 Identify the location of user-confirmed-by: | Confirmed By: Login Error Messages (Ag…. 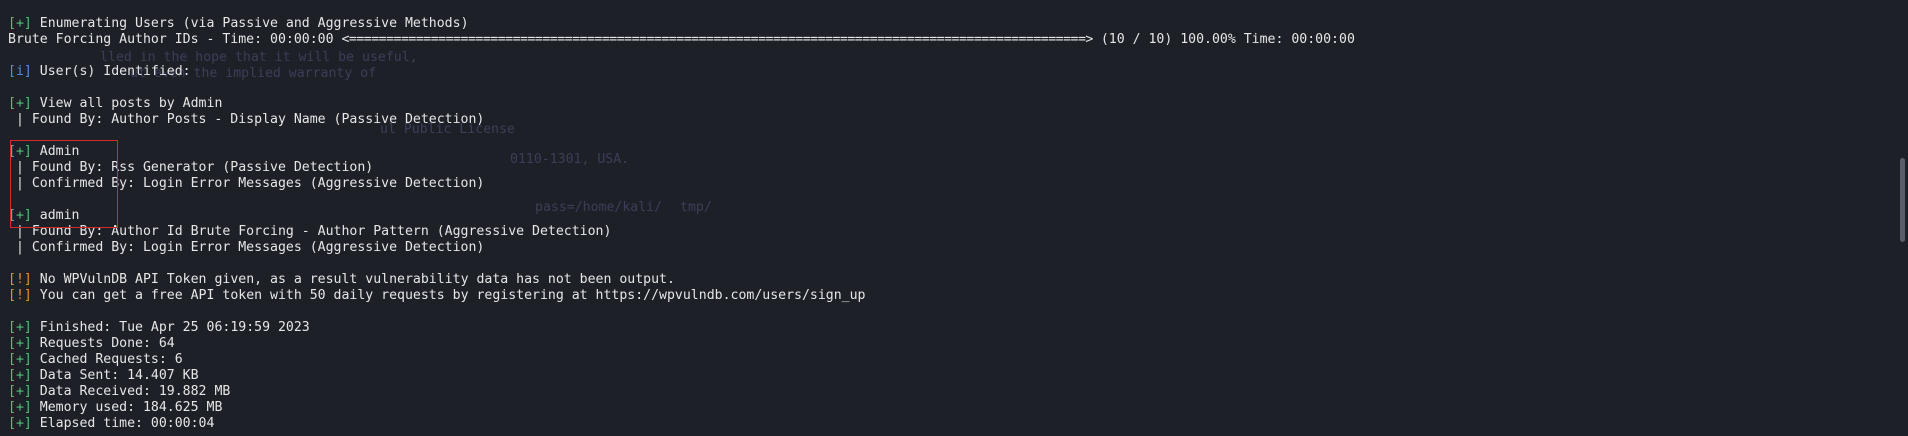
(246, 247).